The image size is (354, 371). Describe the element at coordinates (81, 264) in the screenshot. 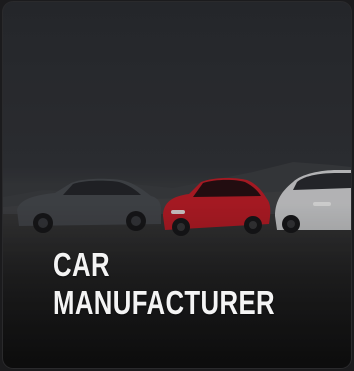

I see `card-title-line1: CAR` at that location.